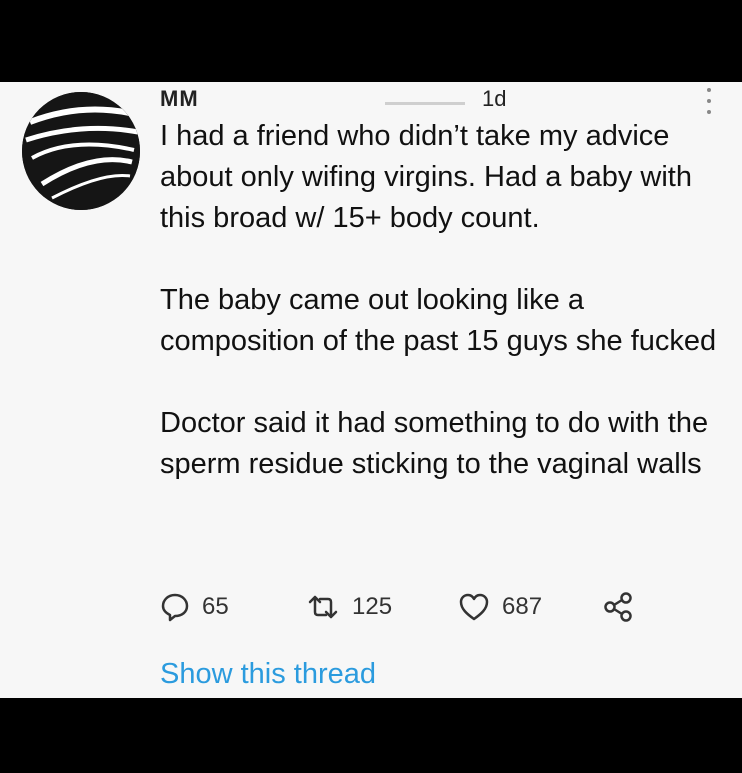  What do you see at coordinates (494, 99) in the screenshot?
I see `tweet-timestamp: 1d` at bounding box center [494, 99].